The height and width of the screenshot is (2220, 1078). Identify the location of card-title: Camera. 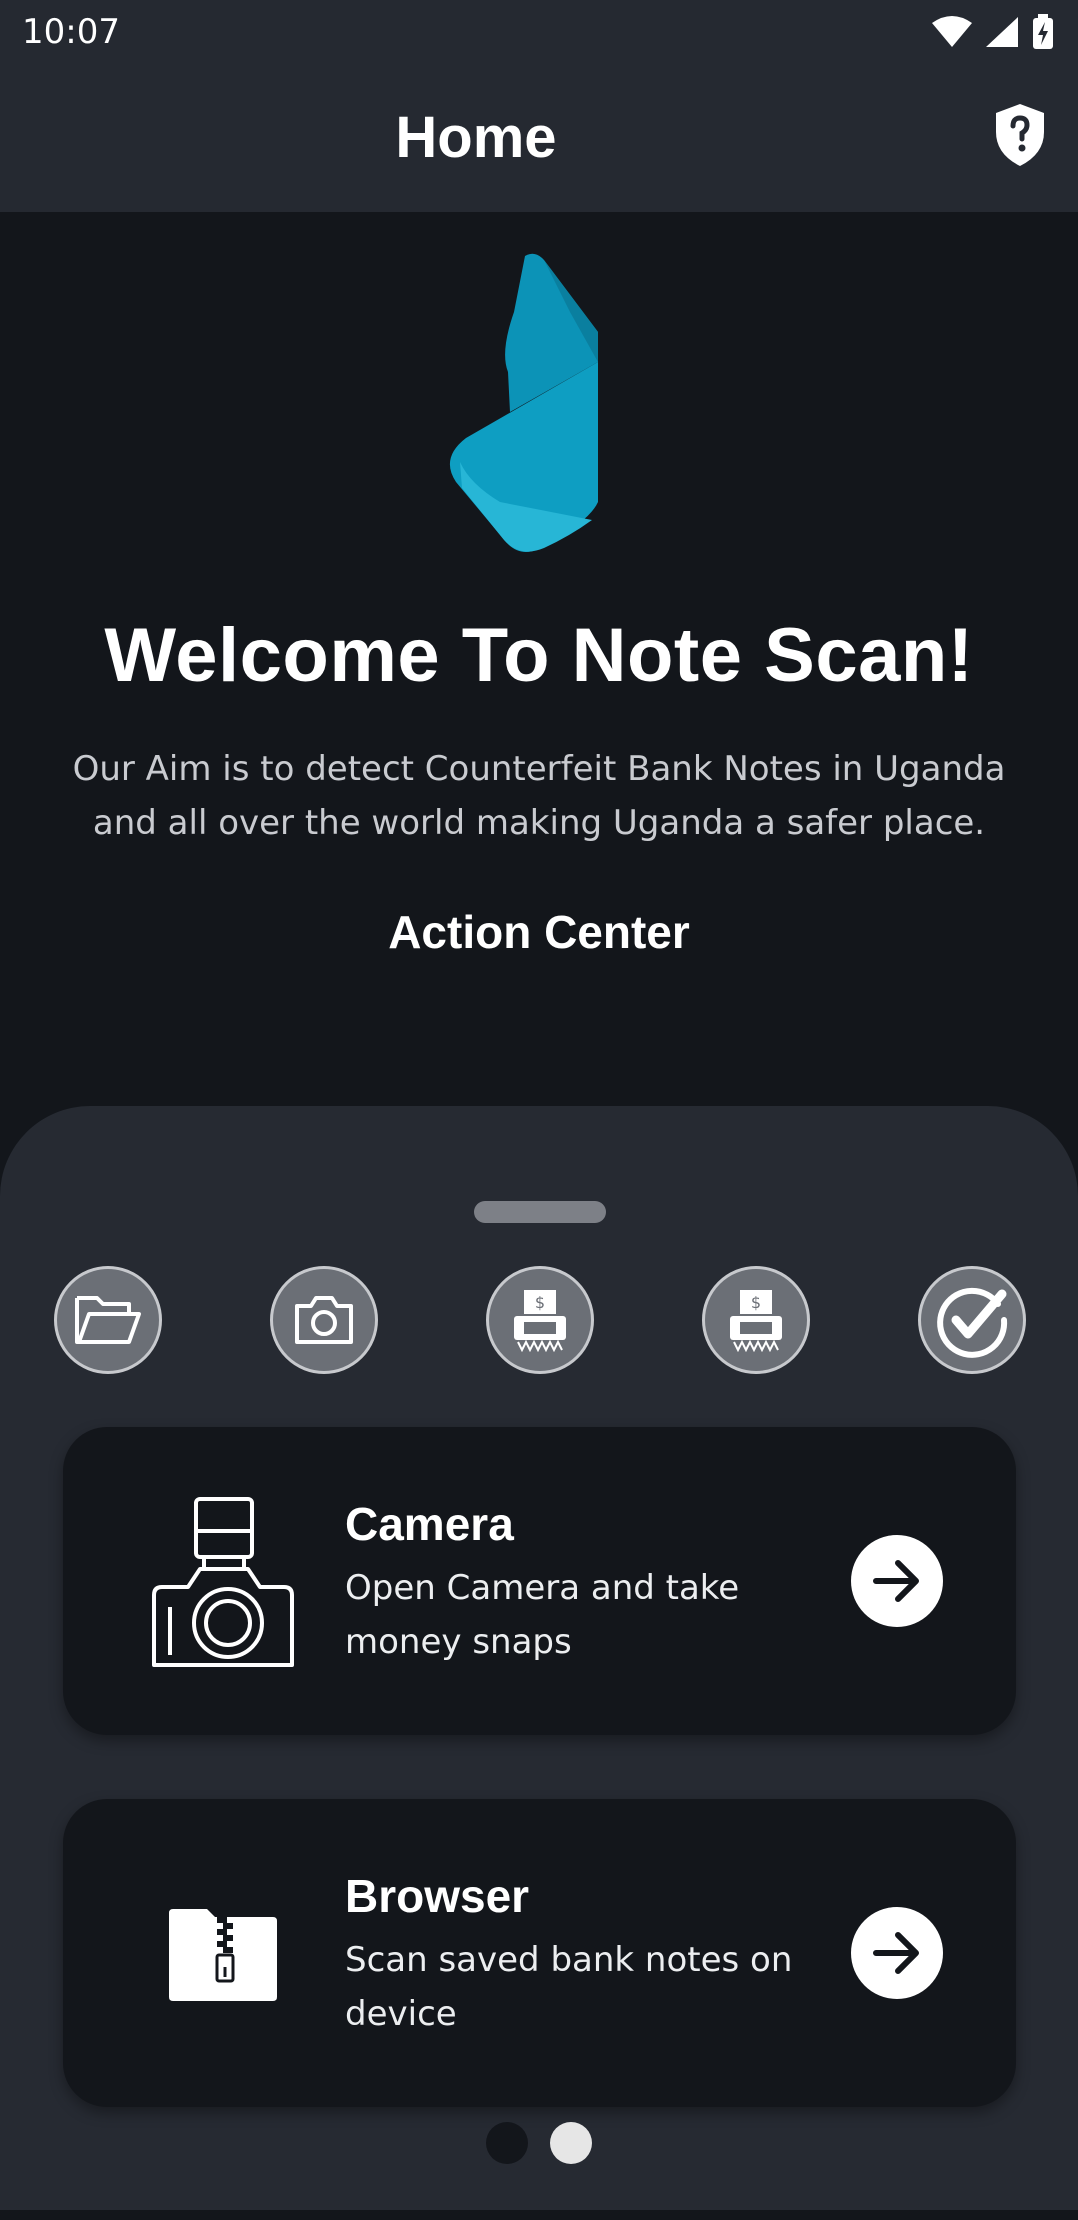
(429, 1524).